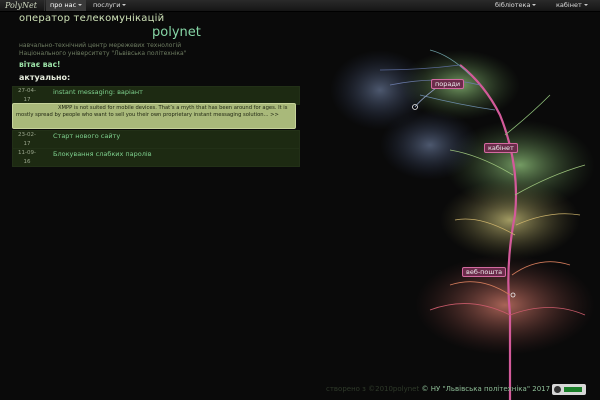  I want to click on news-date-line: 17, so click(27, 144).